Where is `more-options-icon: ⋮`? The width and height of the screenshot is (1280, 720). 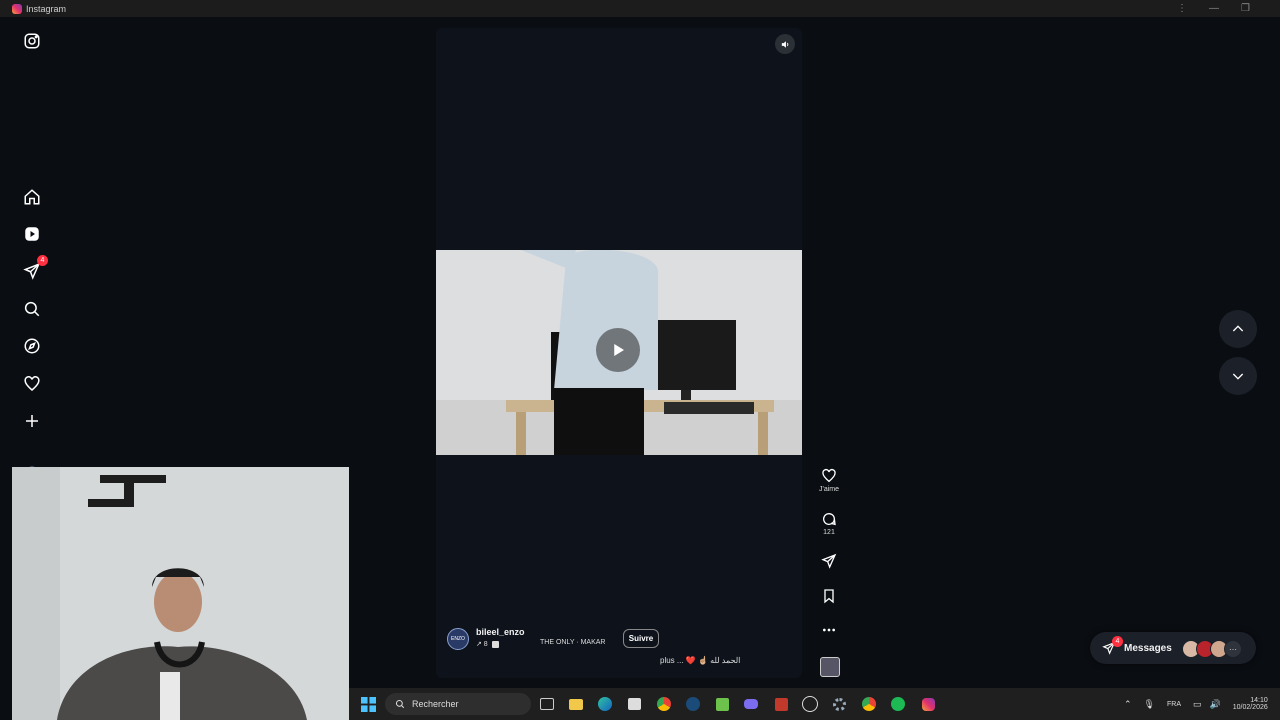
more-options-icon: ⋮ is located at coordinates (1182, 8).